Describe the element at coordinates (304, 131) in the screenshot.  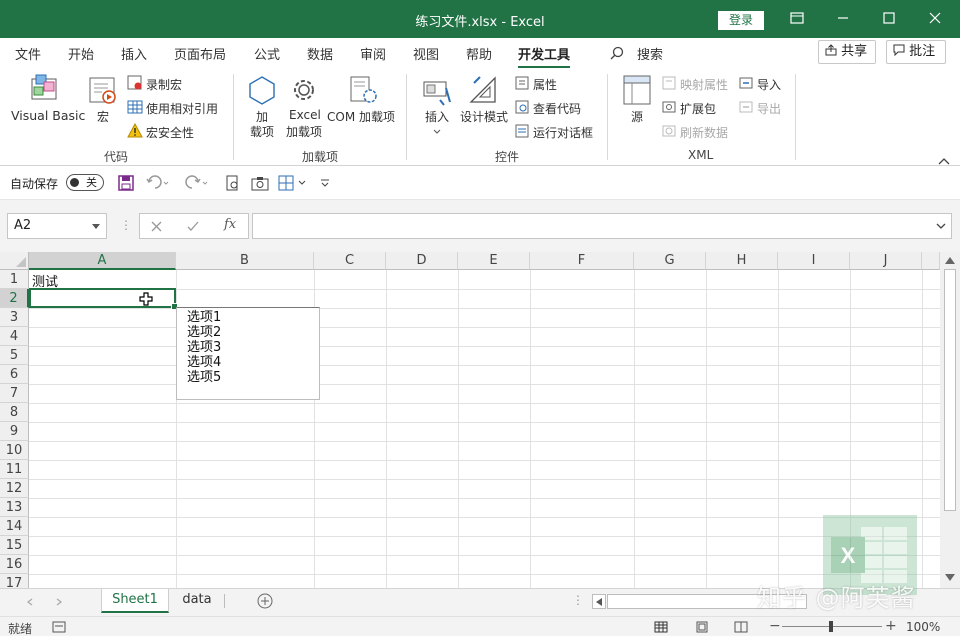
I see `excel-addins-line2: 加载项` at that location.